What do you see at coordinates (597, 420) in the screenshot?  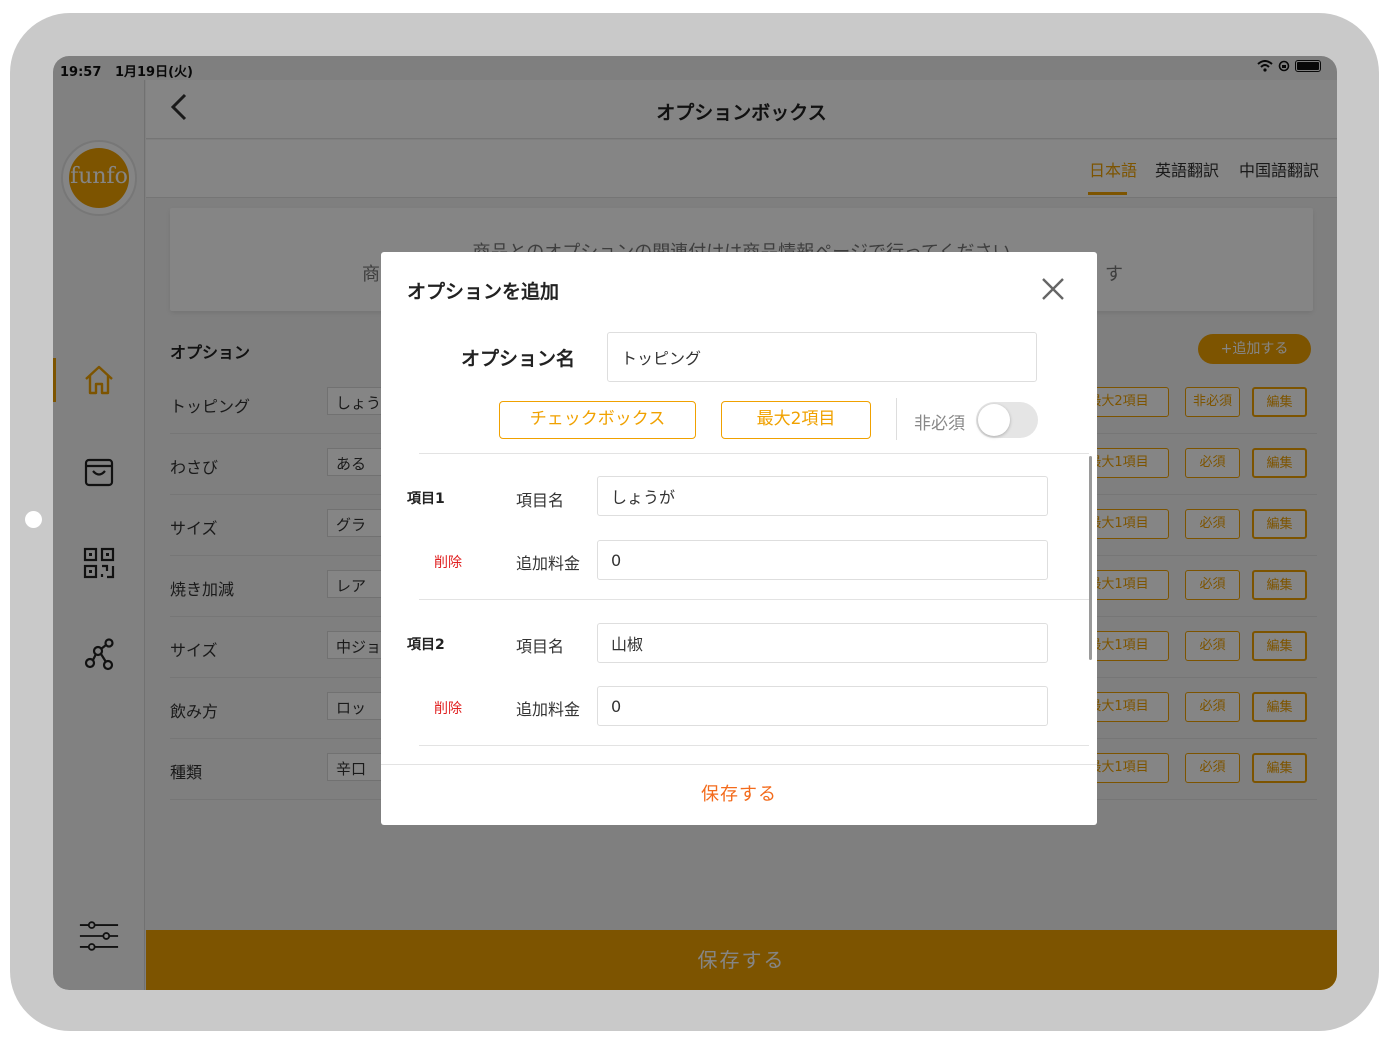 I see `type-select-button: チェックボックス` at bounding box center [597, 420].